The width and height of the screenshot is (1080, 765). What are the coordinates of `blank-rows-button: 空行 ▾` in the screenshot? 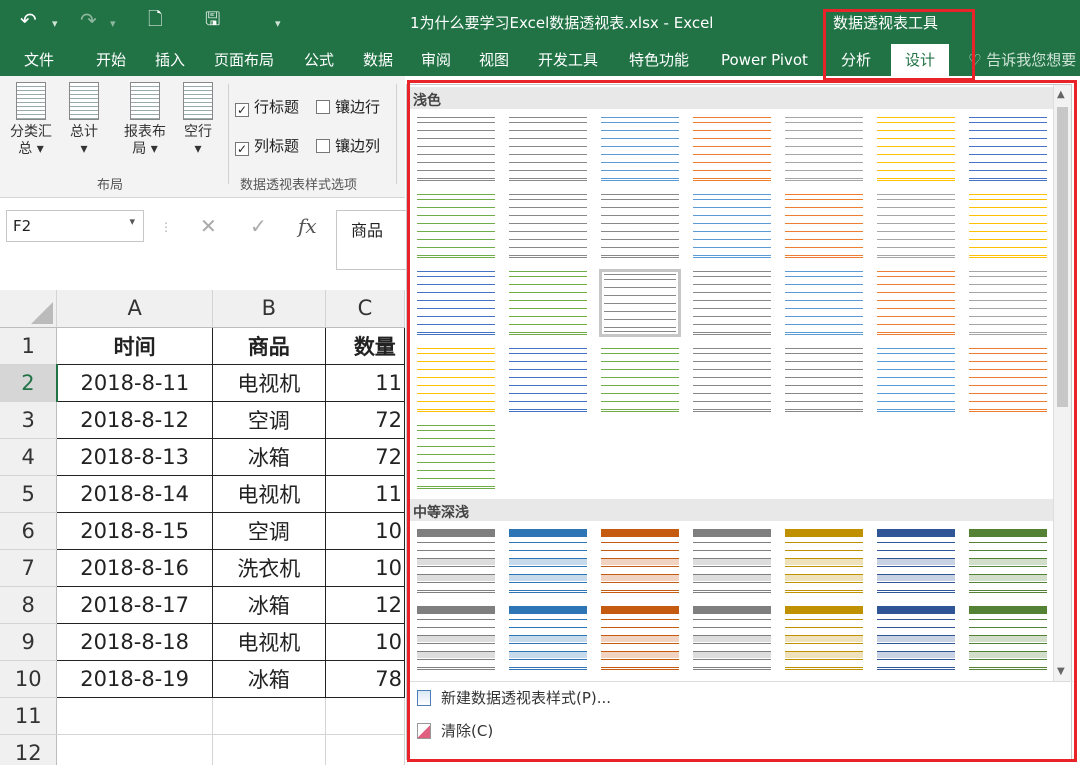 It's located at (198, 120).